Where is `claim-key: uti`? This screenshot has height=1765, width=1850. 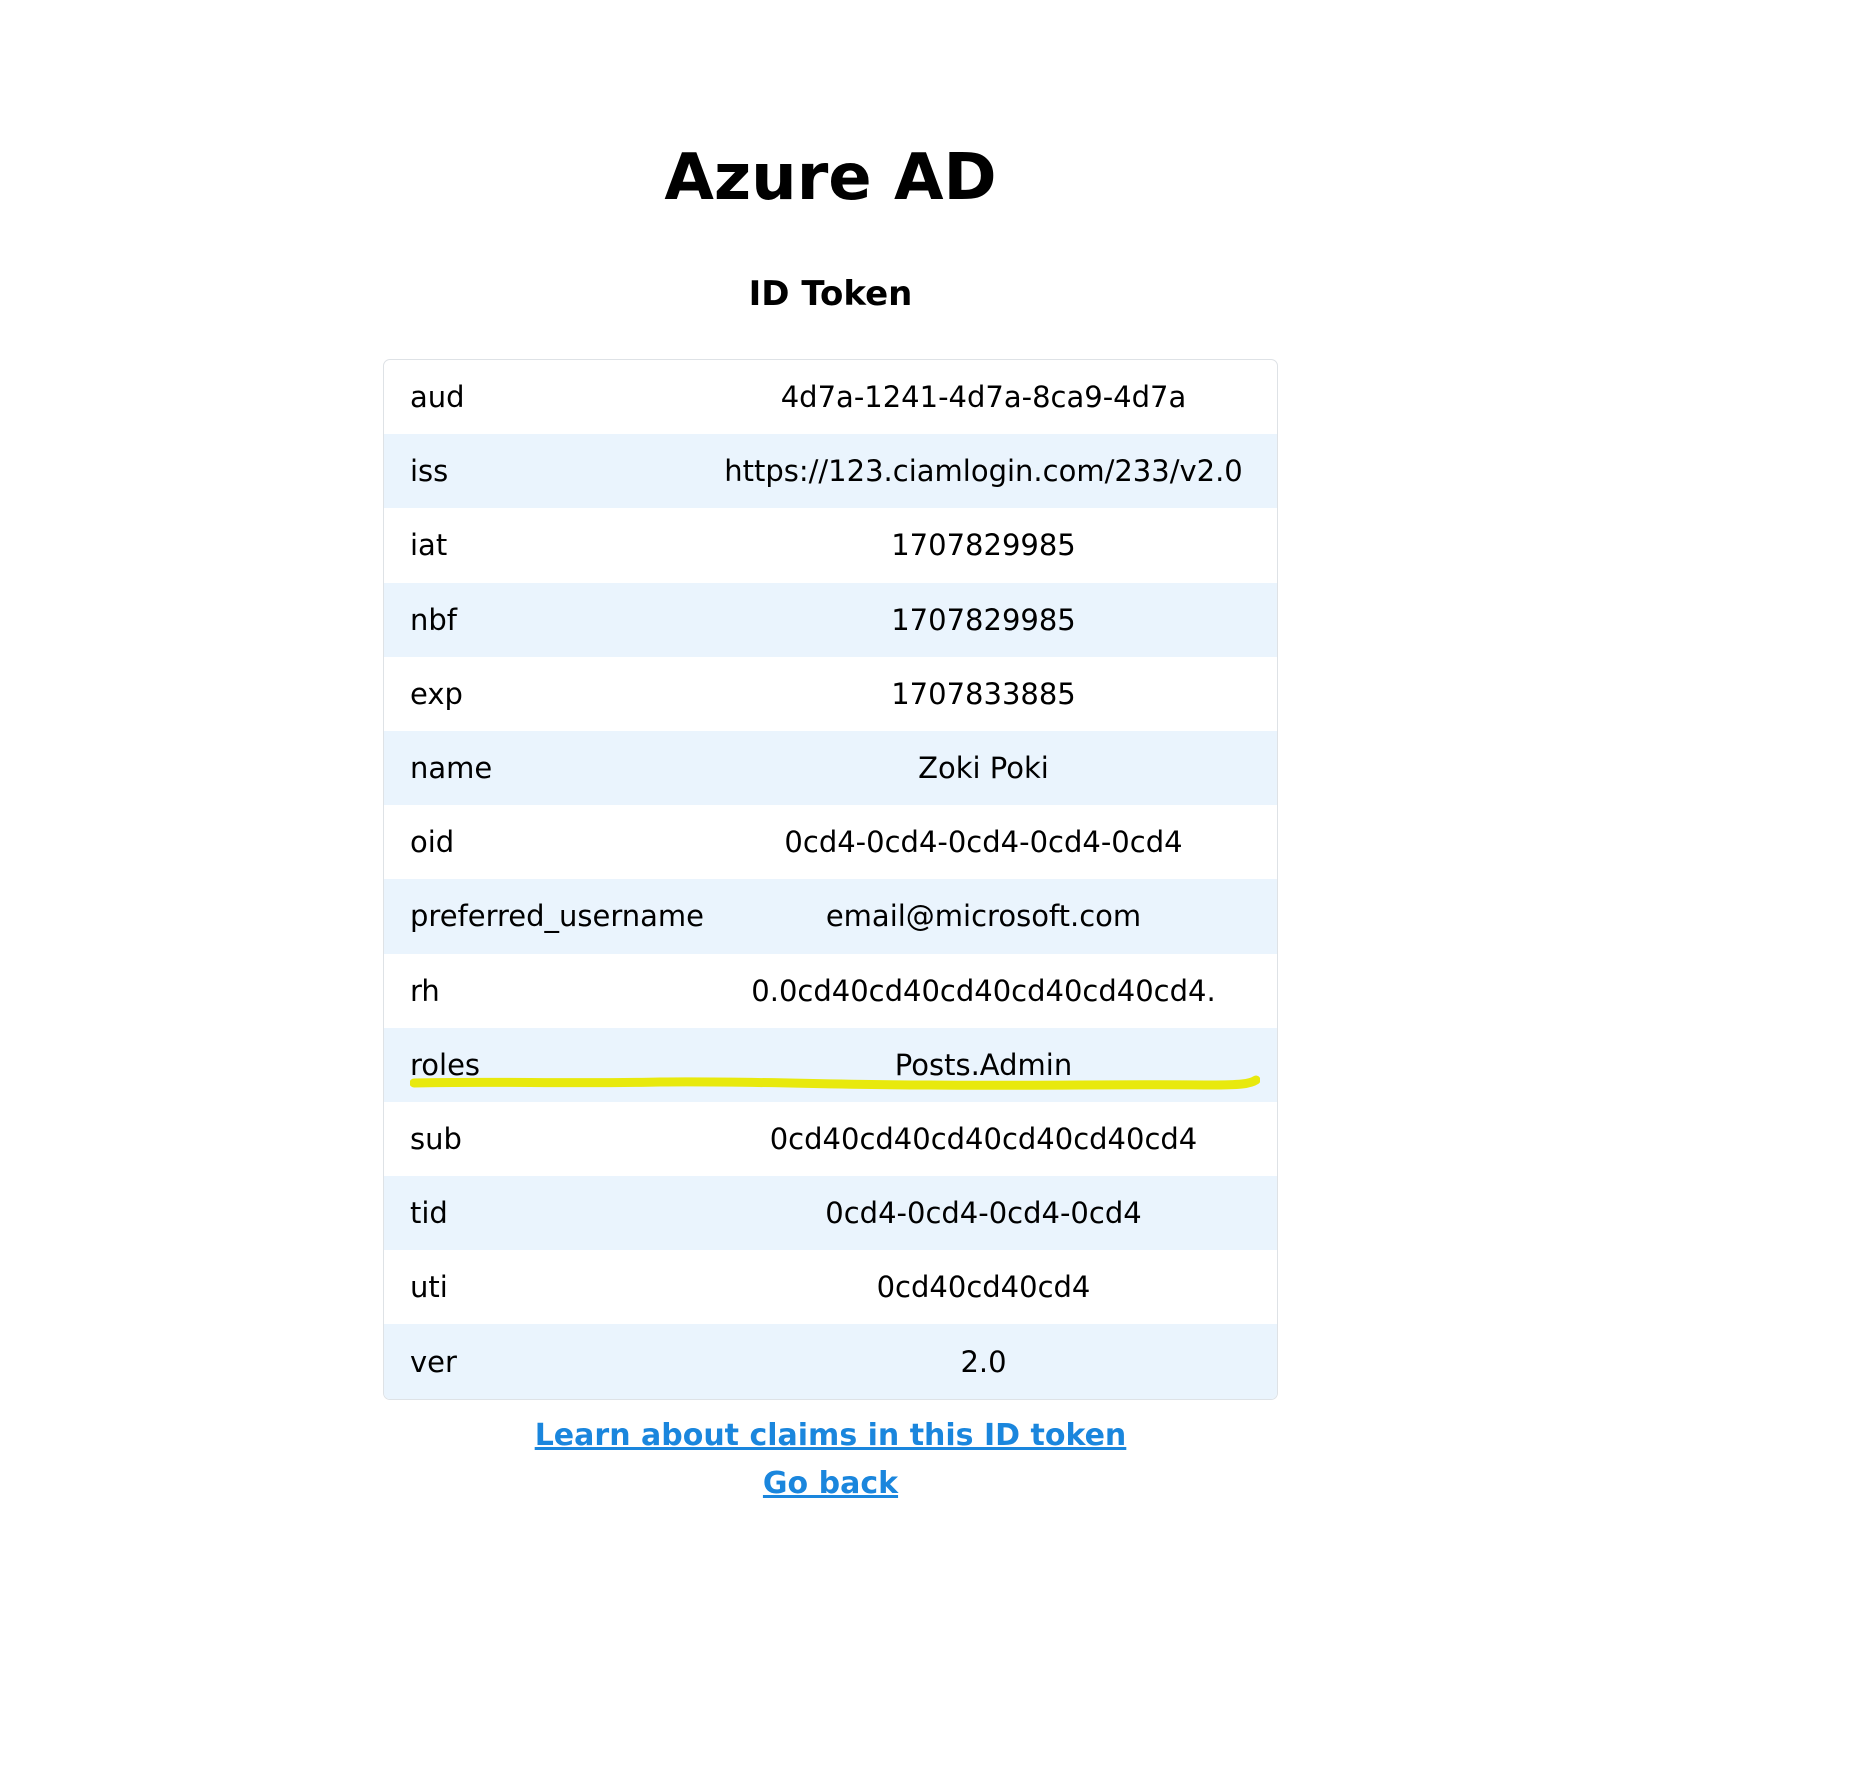 claim-key: uti is located at coordinates (429, 1287).